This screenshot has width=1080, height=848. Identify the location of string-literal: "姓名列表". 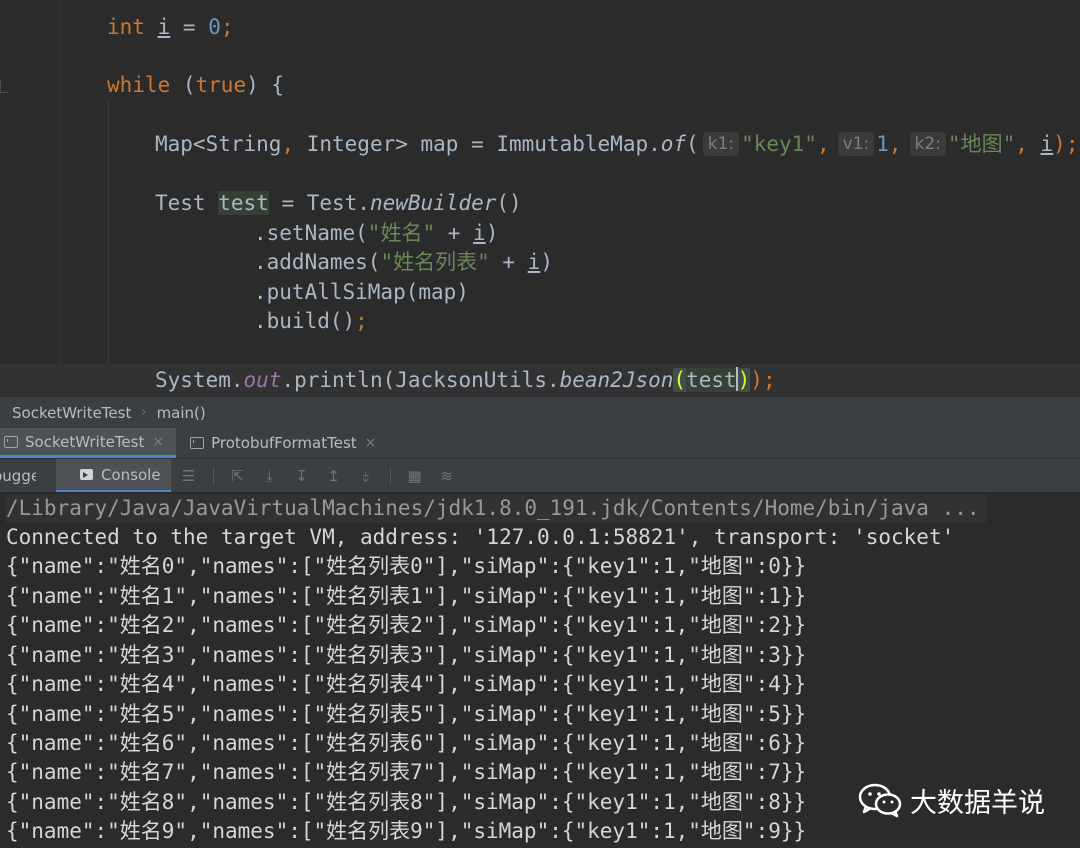
(435, 262).